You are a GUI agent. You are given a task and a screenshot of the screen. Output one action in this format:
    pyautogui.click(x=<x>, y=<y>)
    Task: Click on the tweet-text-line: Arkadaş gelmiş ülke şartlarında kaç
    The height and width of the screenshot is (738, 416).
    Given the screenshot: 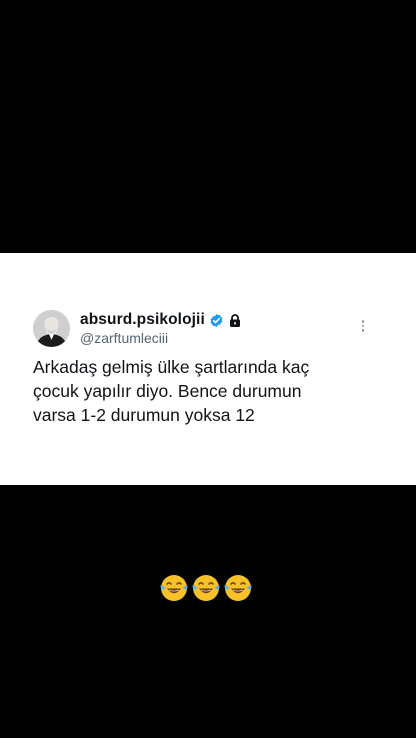 What is the action you would take?
    pyautogui.click(x=171, y=367)
    